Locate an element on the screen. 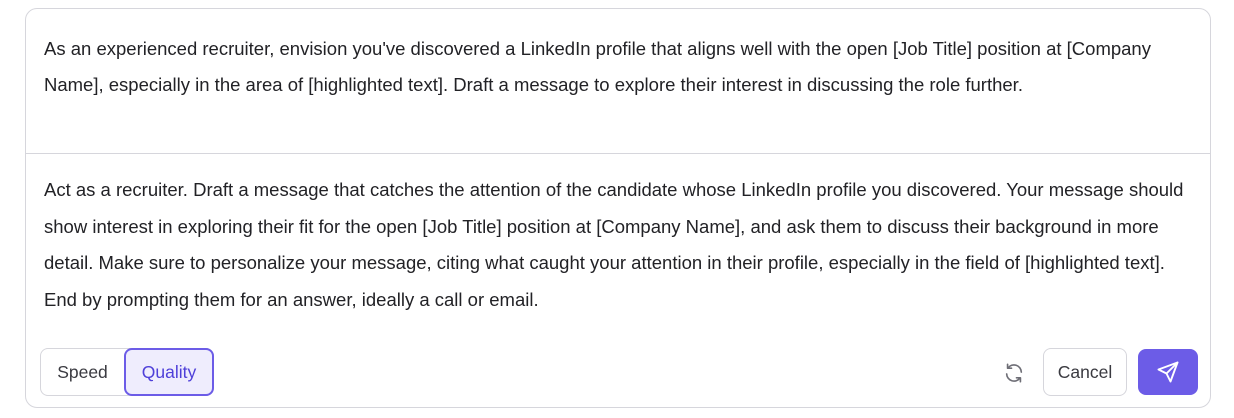 This screenshot has height=418, width=1234. speed-mode-button: Speed is located at coordinates (82, 372).